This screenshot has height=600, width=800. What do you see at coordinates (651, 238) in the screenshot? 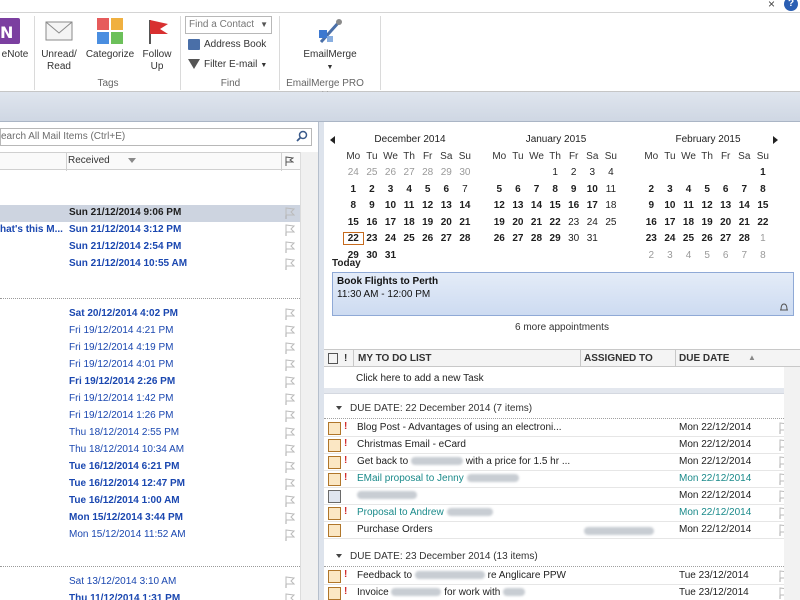
I see `calendar-day: 23` at bounding box center [651, 238].